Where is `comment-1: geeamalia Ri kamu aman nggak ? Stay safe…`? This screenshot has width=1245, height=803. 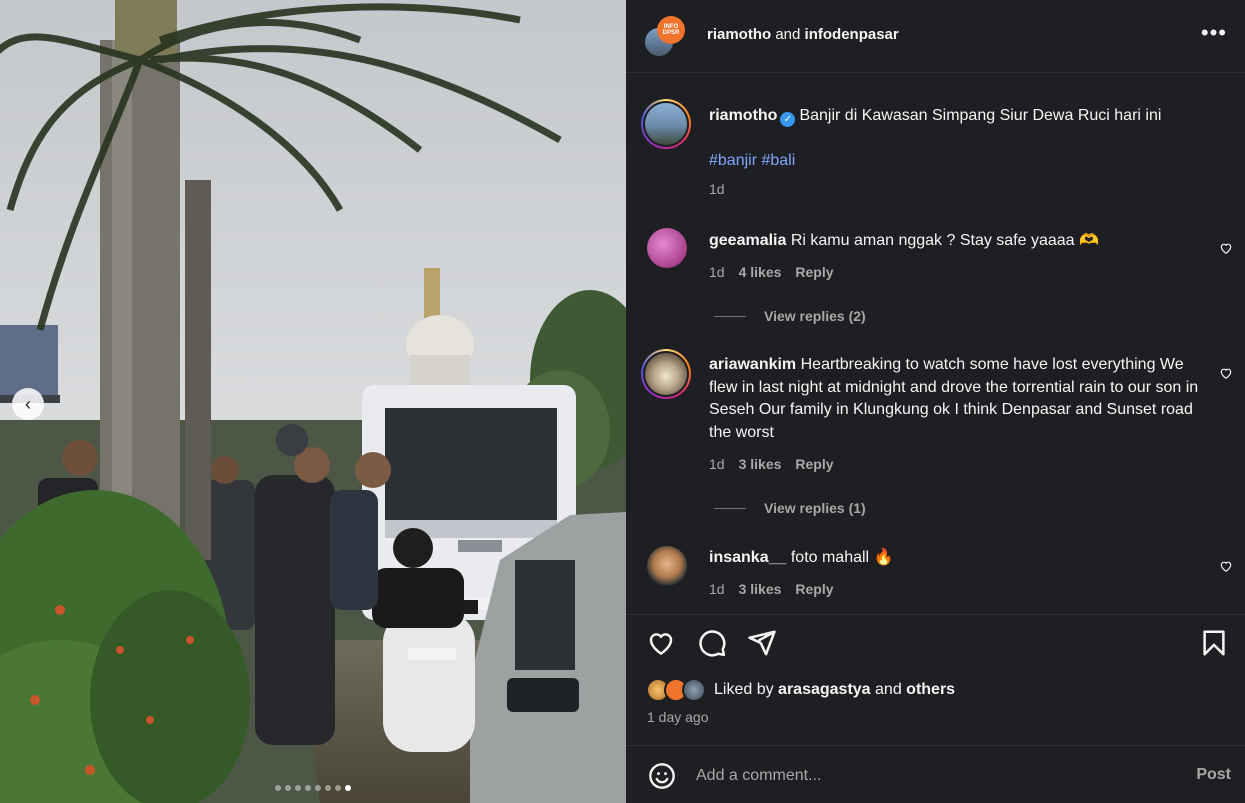 comment-1: geeamalia Ri kamu aman nggak ? Stay safe… is located at coordinates (954, 241).